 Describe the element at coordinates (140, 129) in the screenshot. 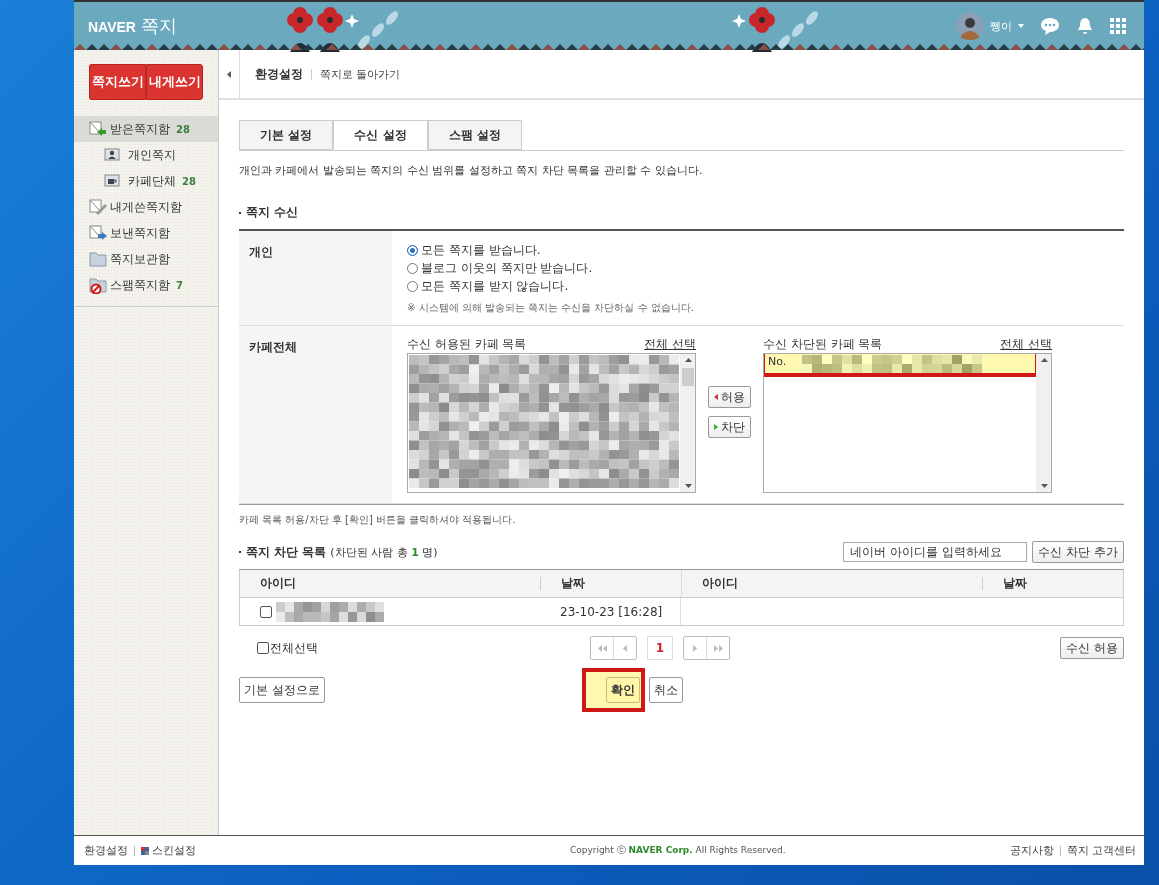

I see `folder-label: 받은쪽지함` at that location.